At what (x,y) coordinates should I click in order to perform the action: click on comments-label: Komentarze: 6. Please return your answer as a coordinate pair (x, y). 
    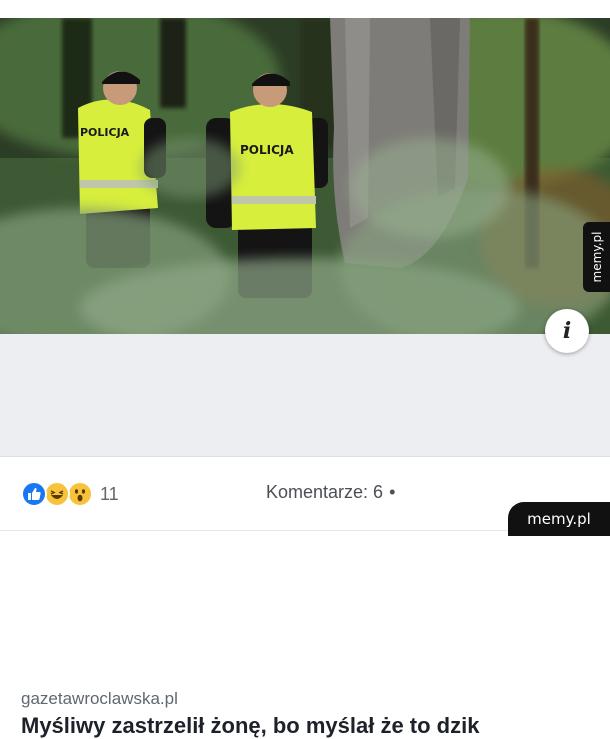
    Looking at the image, I should click on (324, 492).